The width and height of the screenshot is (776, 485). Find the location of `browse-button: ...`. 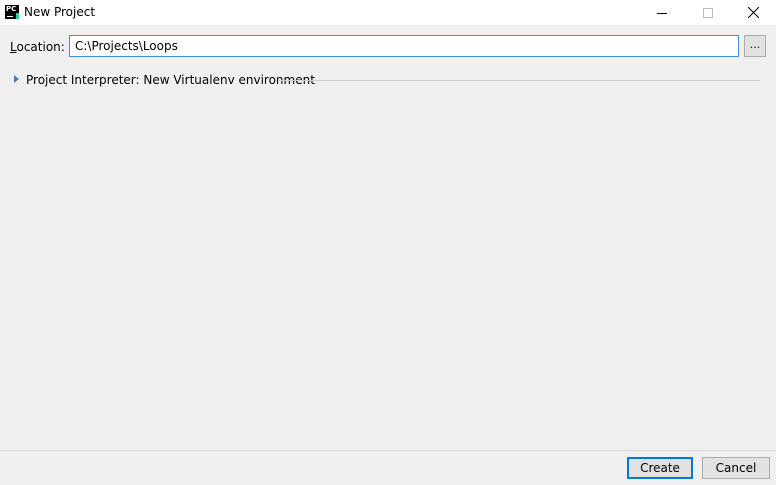

browse-button: ... is located at coordinates (755, 46).